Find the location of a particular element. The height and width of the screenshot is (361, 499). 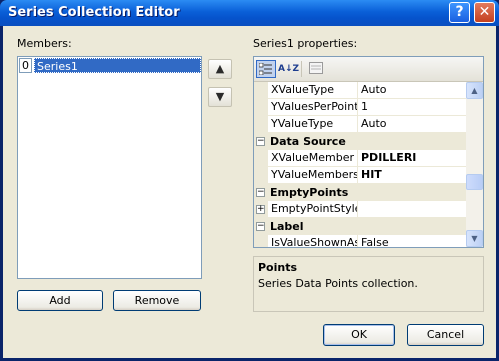

row-gutter: + is located at coordinates (261, 209).